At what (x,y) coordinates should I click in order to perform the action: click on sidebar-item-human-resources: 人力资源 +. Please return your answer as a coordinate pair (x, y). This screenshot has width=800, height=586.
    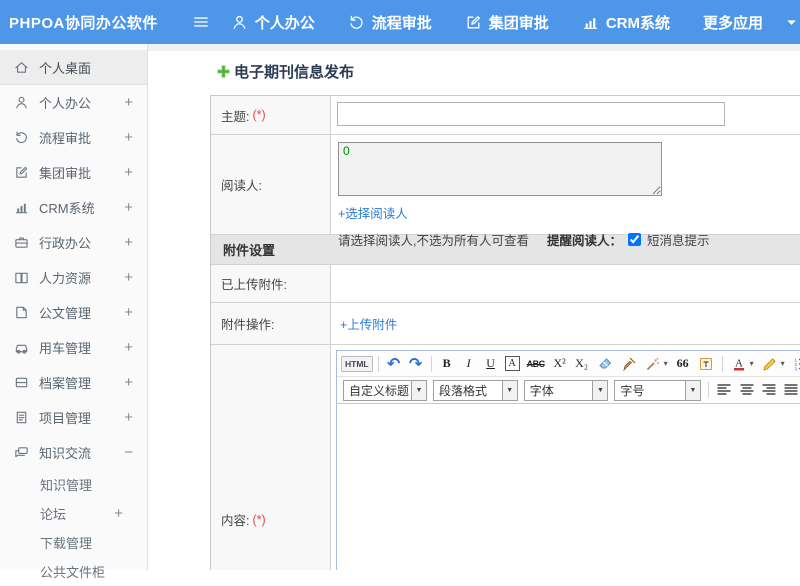
    Looking at the image, I should click on (73, 277).